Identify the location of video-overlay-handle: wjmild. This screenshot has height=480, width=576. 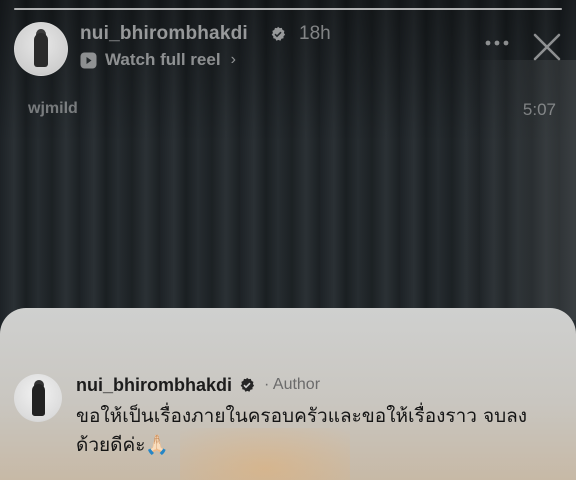
(53, 108).